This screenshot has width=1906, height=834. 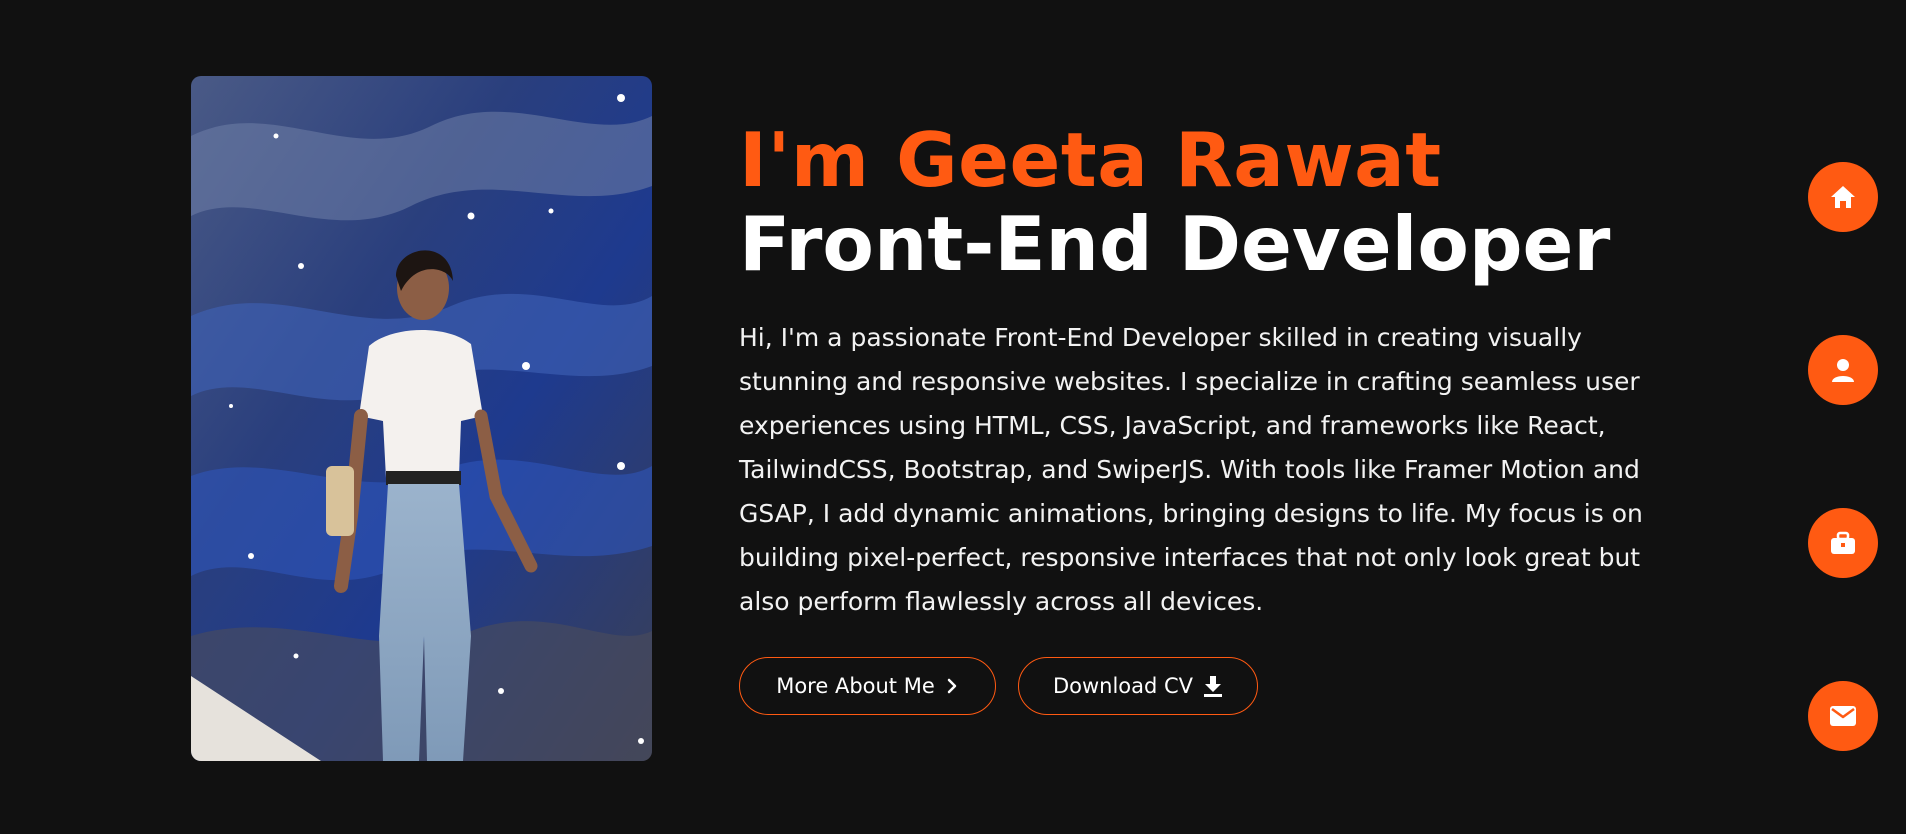 What do you see at coordinates (1213, 686) in the screenshot?
I see `download-icon` at bounding box center [1213, 686].